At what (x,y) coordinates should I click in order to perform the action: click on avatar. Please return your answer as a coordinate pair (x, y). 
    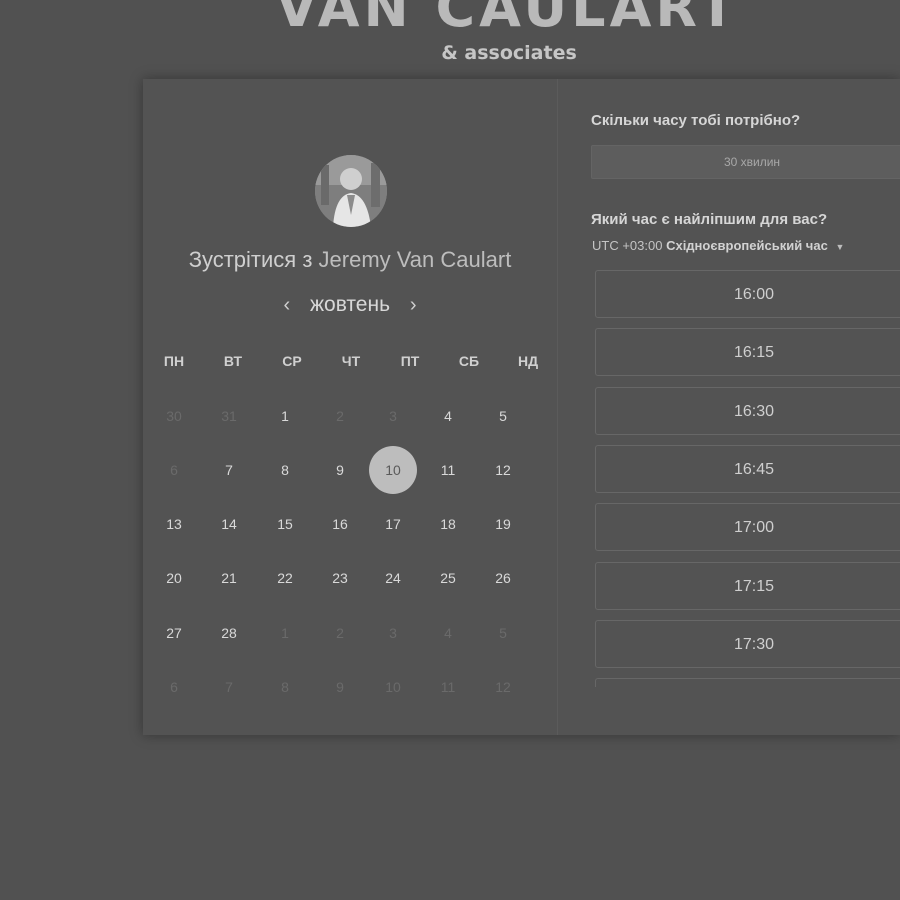
    Looking at the image, I should click on (351, 191).